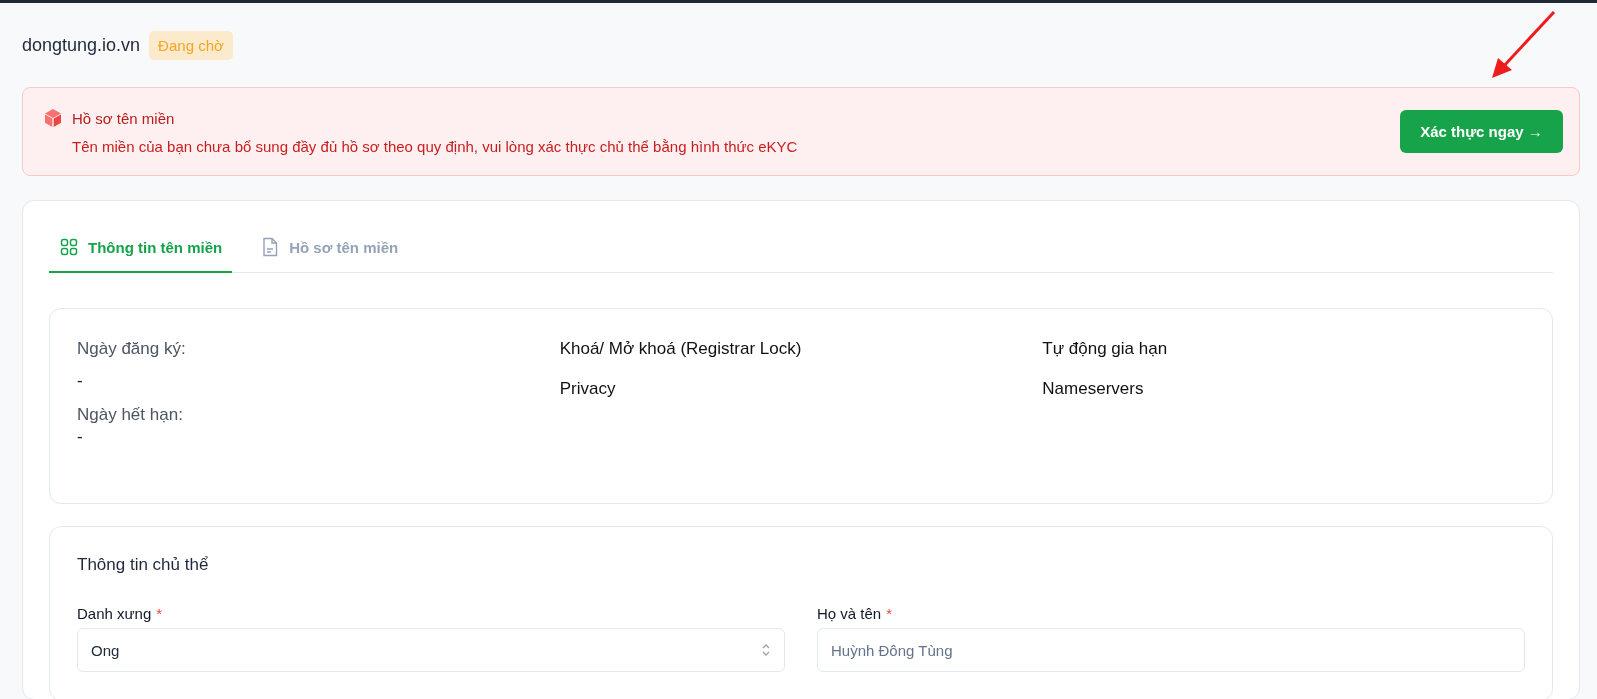 This screenshot has height=699, width=1597. Describe the element at coordinates (130, 415) in the screenshot. I see `info-label: Ngày hết hạn:` at that location.